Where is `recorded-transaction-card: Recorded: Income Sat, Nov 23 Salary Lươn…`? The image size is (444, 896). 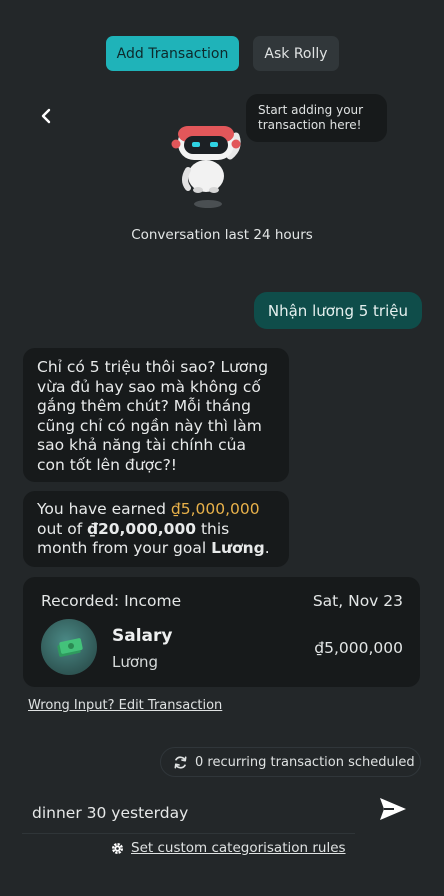
recorded-transaction-card: Recorded: Income Sat, Nov 23 Salary Lươn… is located at coordinates (221, 632).